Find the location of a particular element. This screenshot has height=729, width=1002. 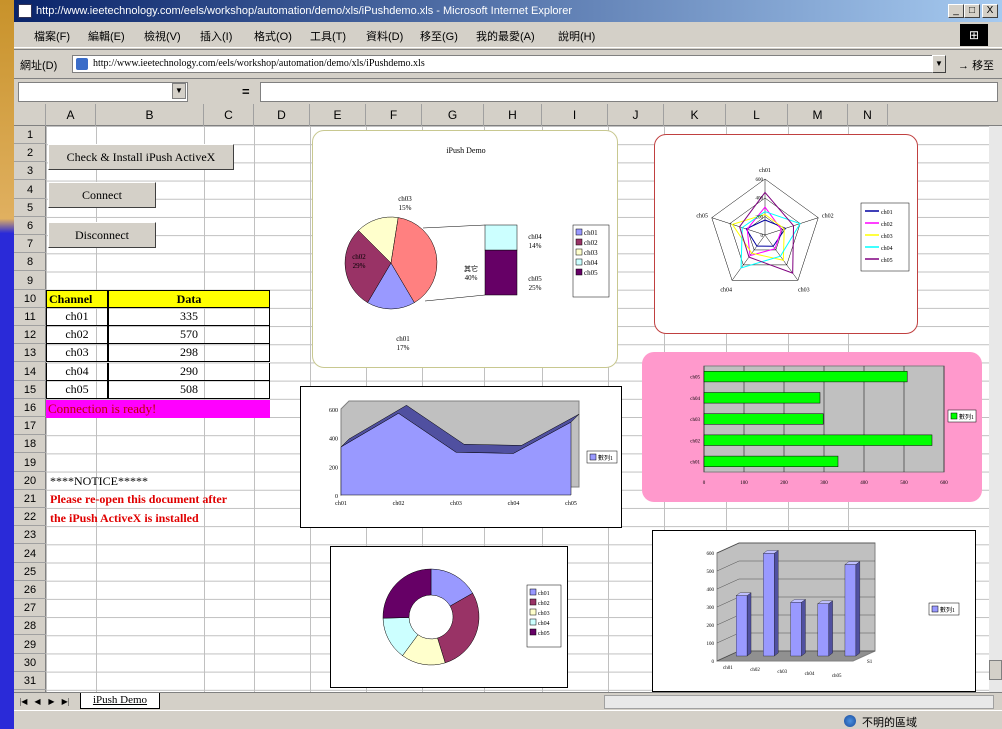

maximize-button: □ is located at coordinates (972, 11).